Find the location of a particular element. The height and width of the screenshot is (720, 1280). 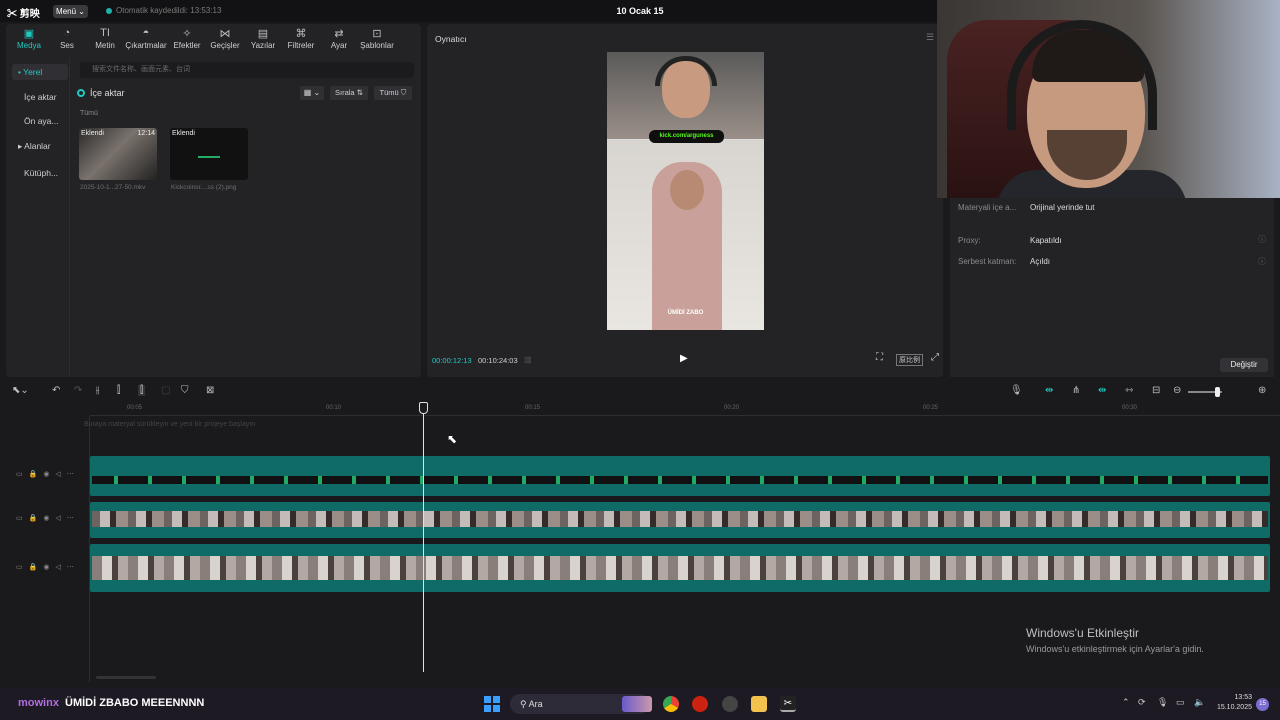

focus-icon: ⛶ is located at coordinates (879, 357).